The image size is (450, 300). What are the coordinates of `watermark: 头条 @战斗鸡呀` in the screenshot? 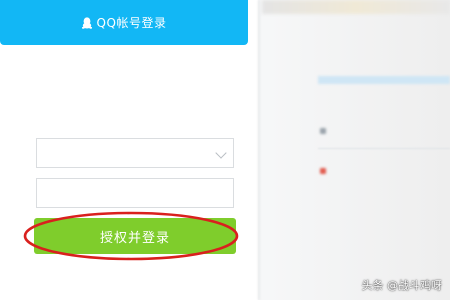 It's located at (402, 285).